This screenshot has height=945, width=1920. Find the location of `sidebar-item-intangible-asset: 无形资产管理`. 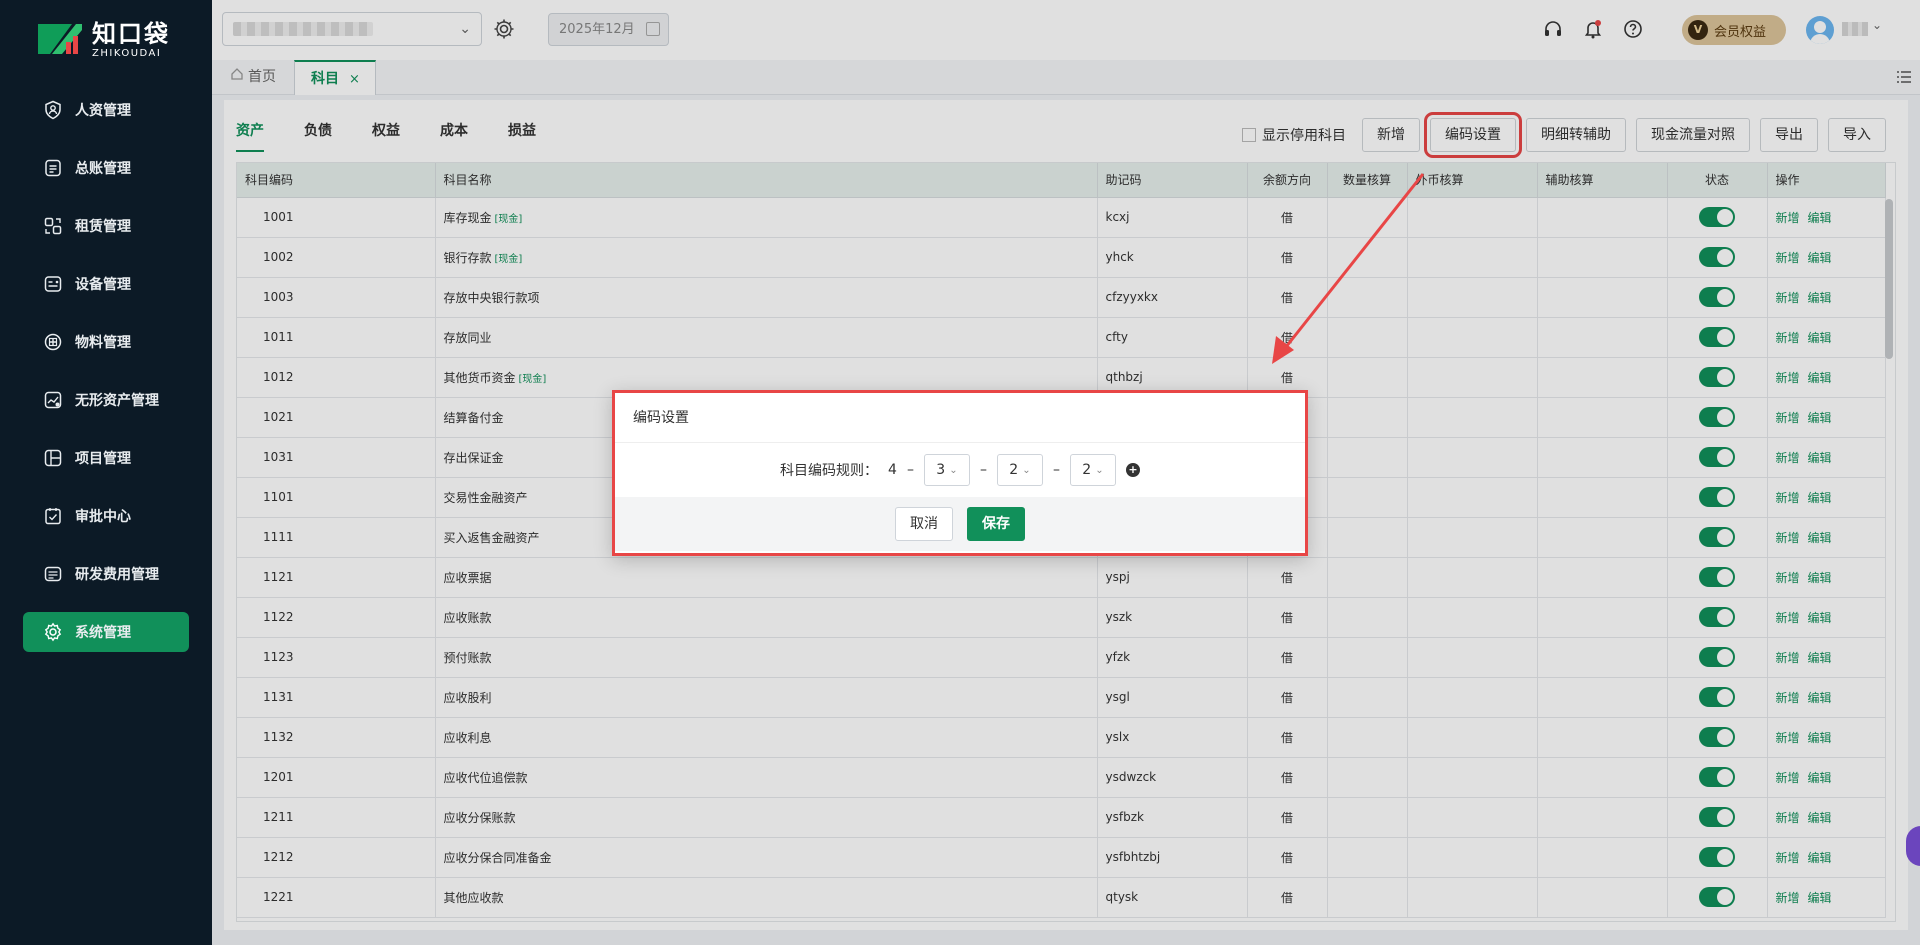

sidebar-item-intangible-asset: 无形资产管理 is located at coordinates (106, 400).